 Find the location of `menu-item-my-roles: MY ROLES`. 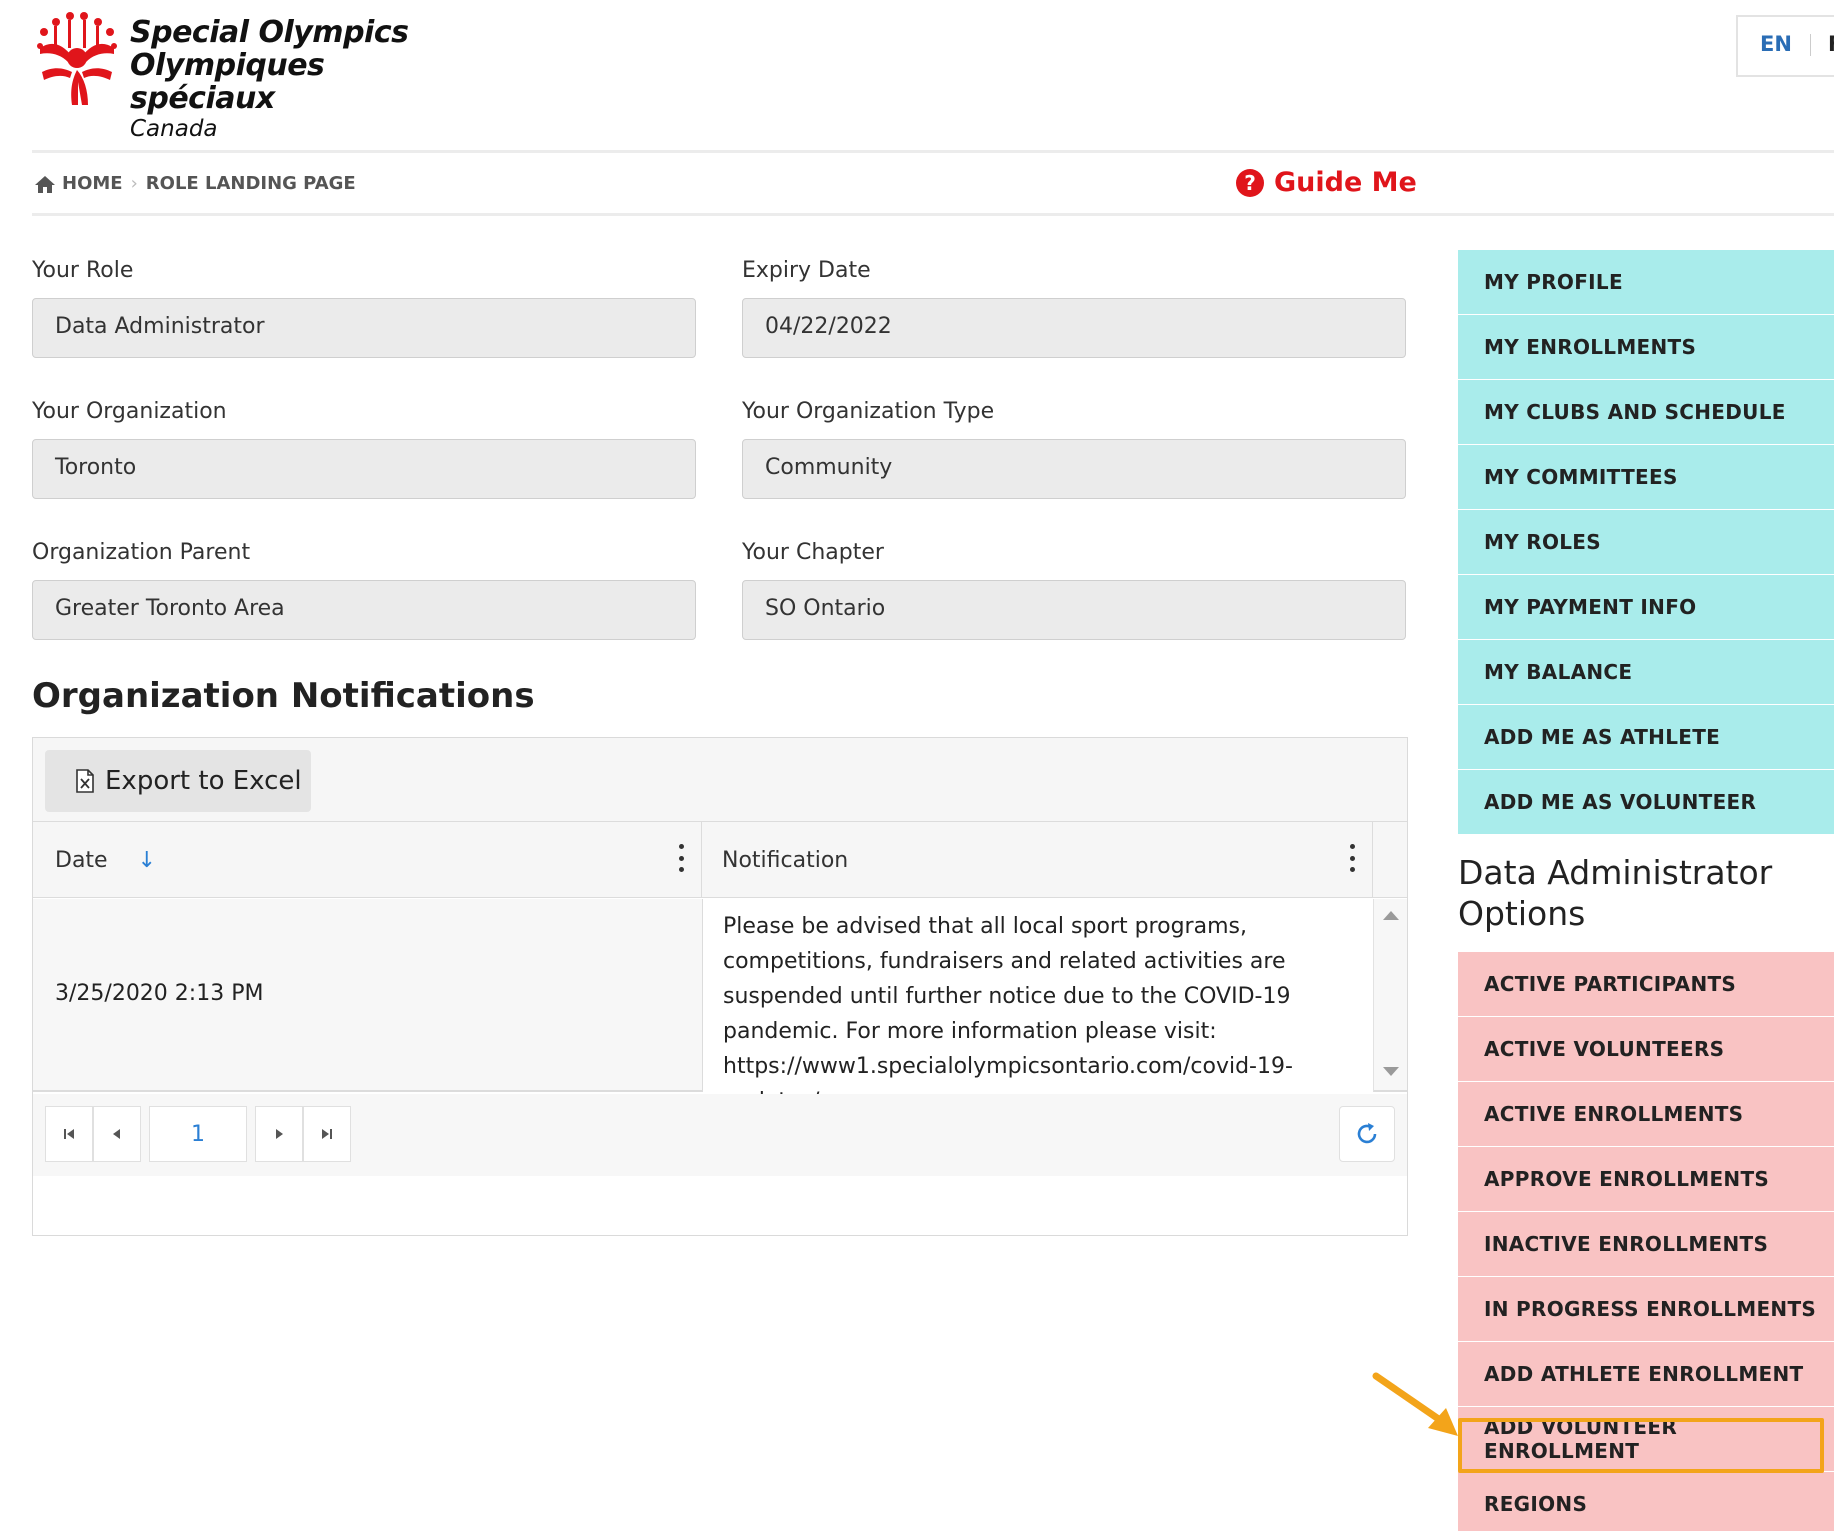

menu-item-my-roles: MY ROLES is located at coordinates (1646, 542).